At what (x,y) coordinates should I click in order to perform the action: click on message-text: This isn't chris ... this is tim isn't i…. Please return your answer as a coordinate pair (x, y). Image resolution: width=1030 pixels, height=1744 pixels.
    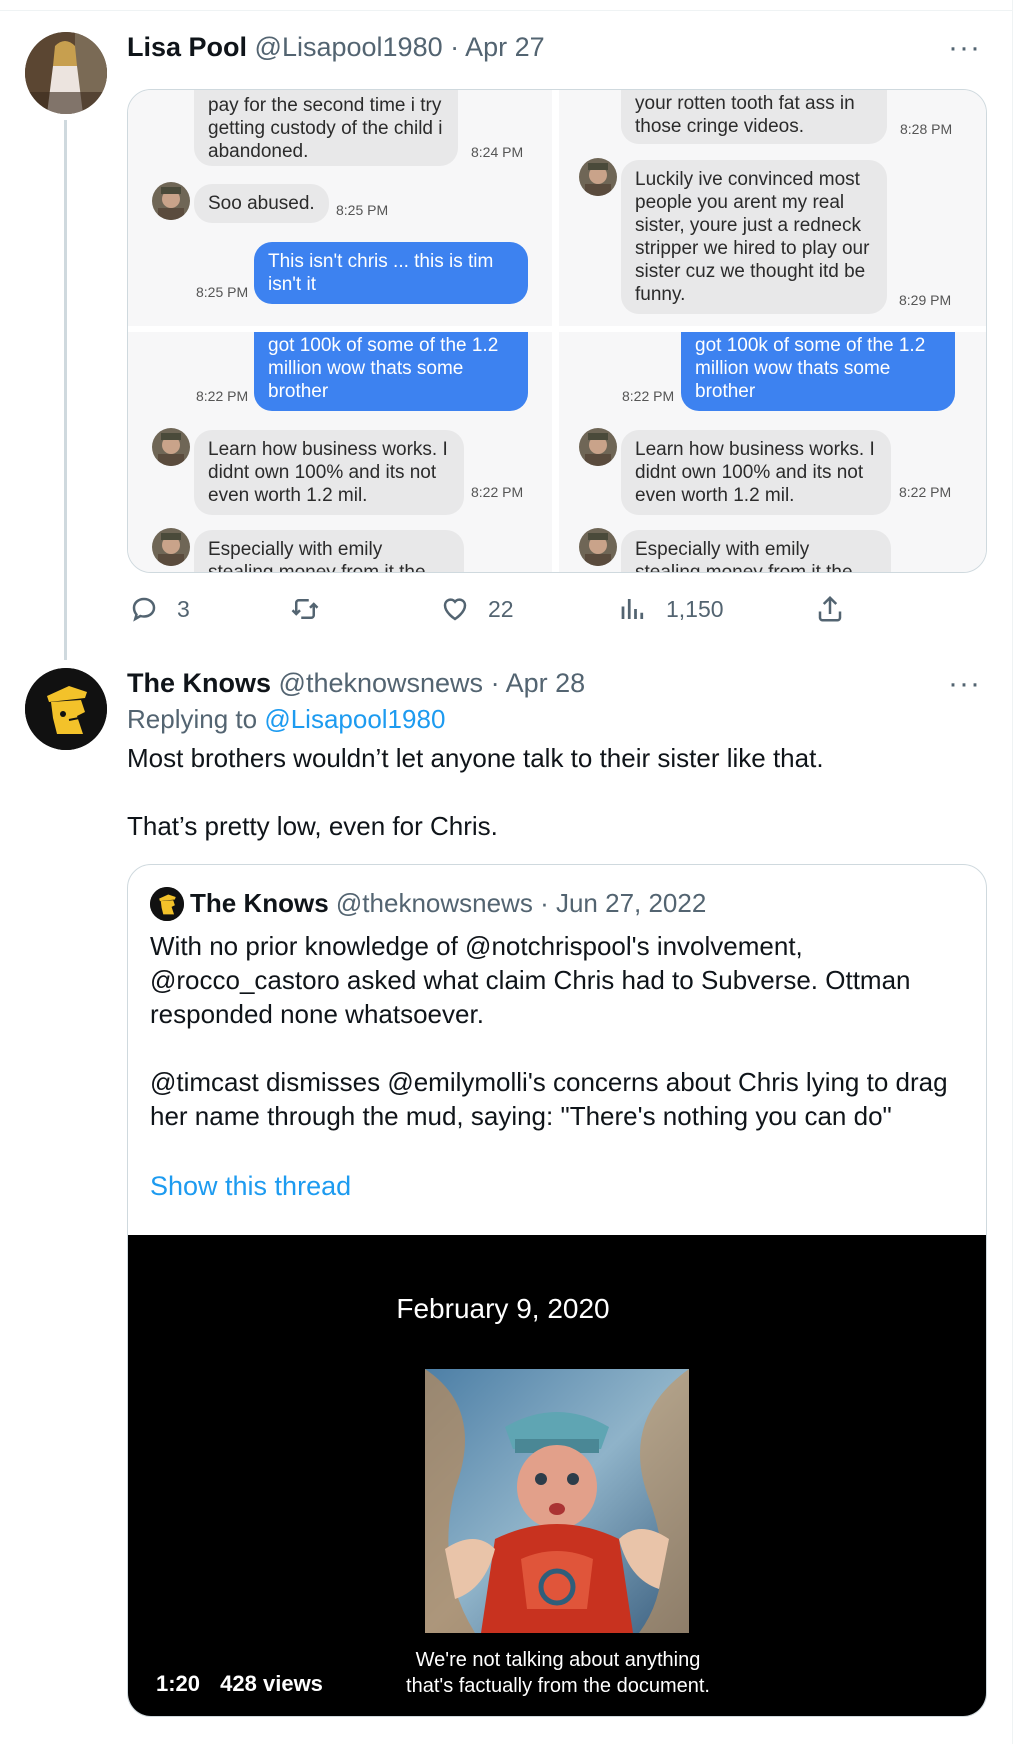
    Looking at the image, I should click on (381, 273).